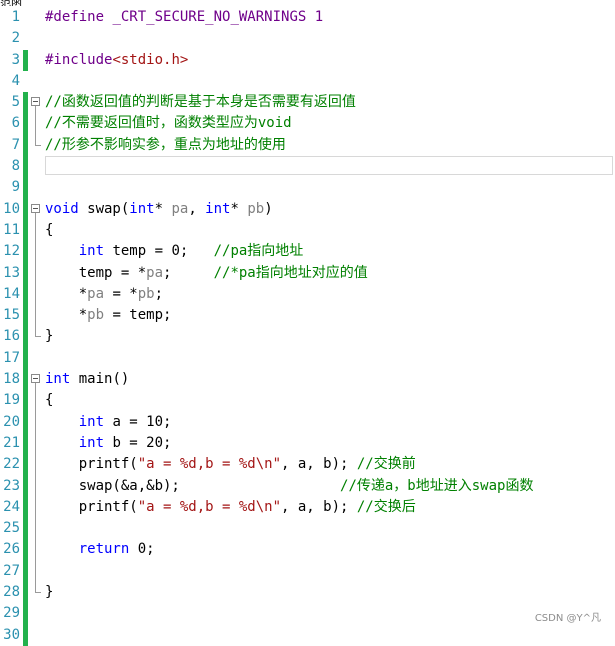  What do you see at coordinates (159, 251) in the screenshot?
I see `code-token: temp = 0;` at bounding box center [159, 251].